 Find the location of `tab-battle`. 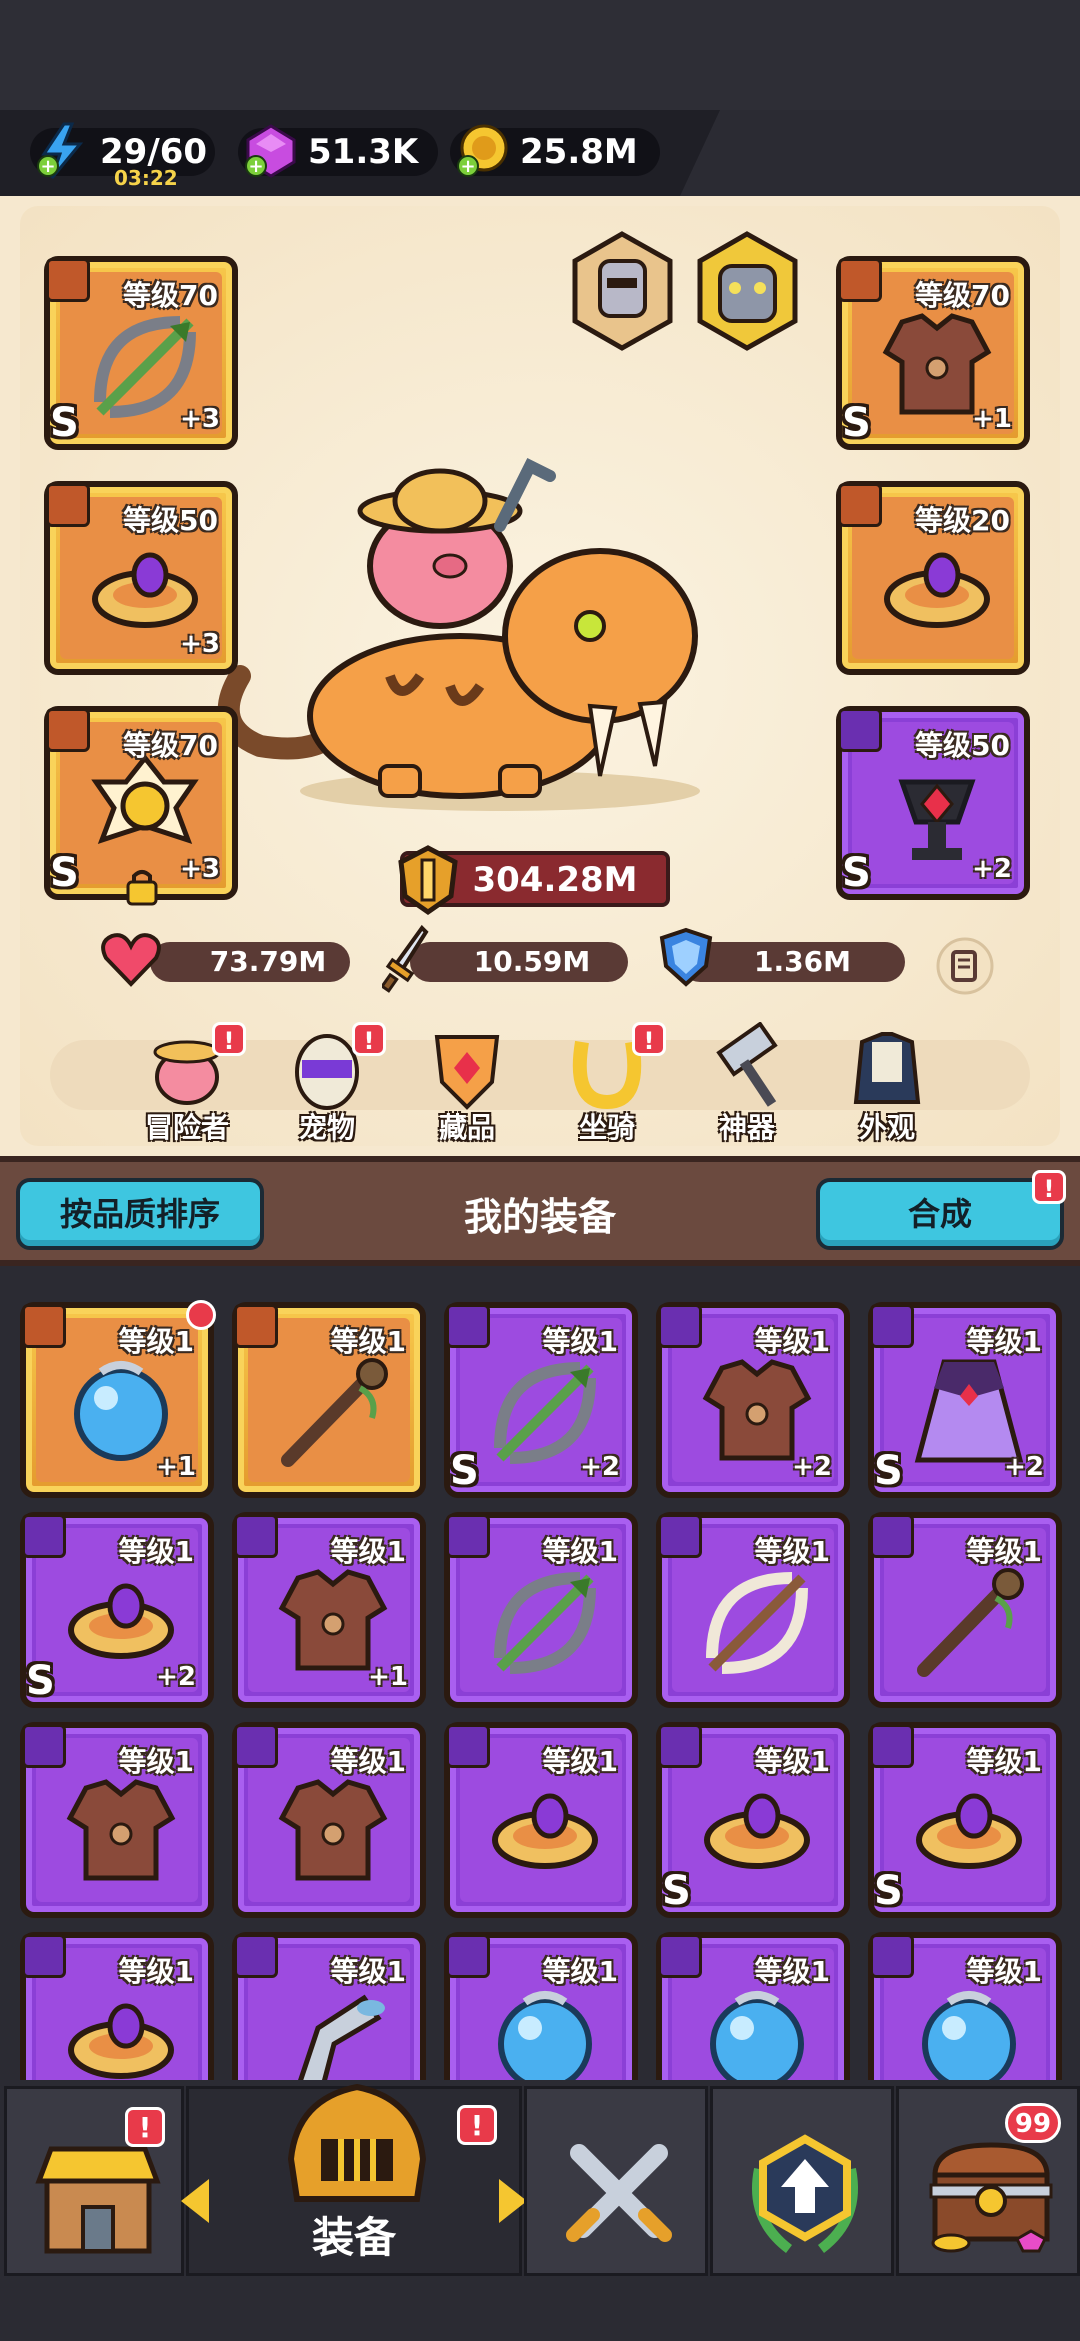

tab-battle is located at coordinates (616, 2181).